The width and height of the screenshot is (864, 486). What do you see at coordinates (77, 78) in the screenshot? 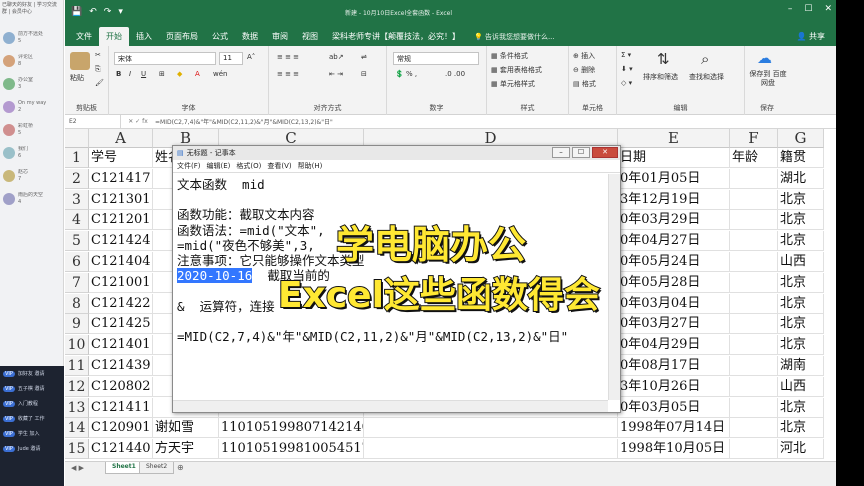
I see `paste-button: 粘贴` at bounding box center [77, 78].